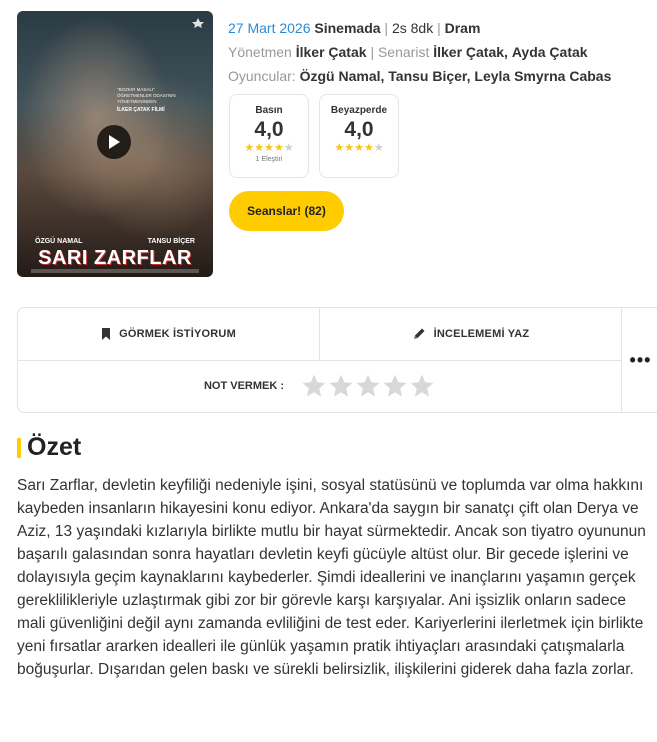 The height and width of the screenshot is (742, 657). What do you see at coordinates (115, 241) in the screenshot?
I see `poster-cast: ÖZGÜ NAMAL TANSU BİÇER` at bounding box center [115, 241].